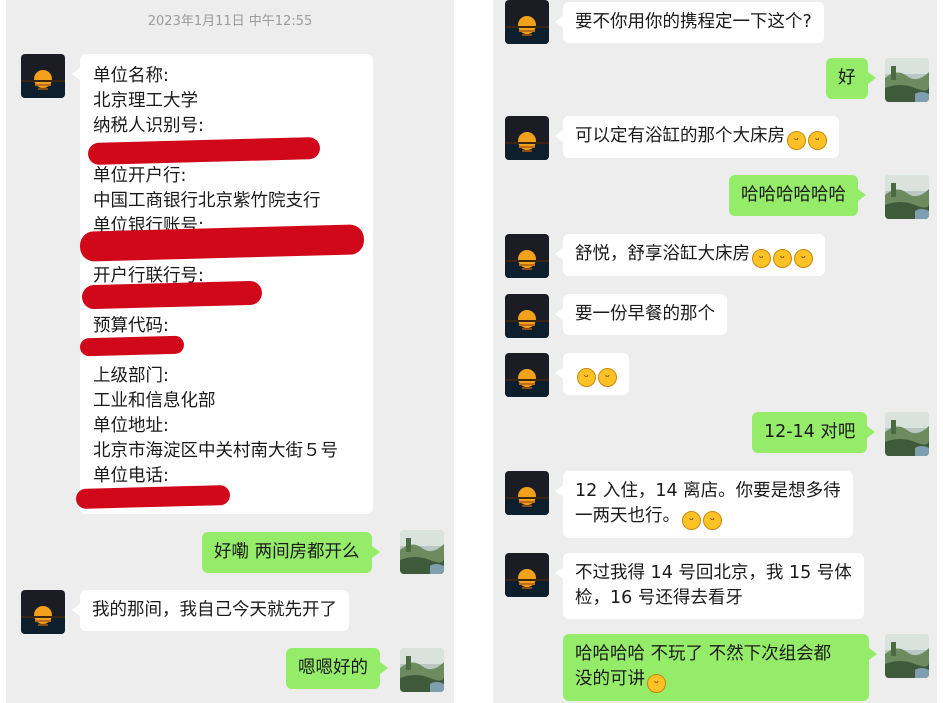 This screenshot has width=943, height=703. What do you see at coordinates (140, 176) in the screenshot?
I see `info-line: 单位开户行:` at bounding box center [140, 176].